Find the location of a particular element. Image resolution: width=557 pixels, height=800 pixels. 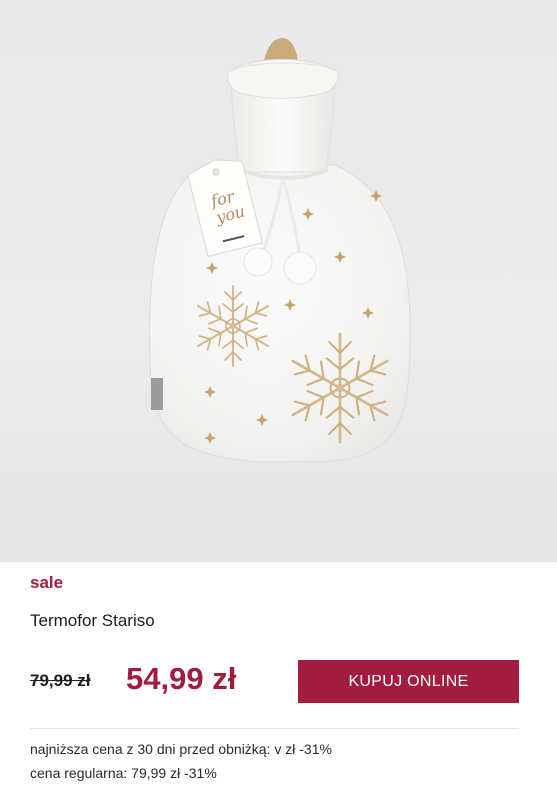

product-name: Termofor Stariso is located at coordinates (92, 621).